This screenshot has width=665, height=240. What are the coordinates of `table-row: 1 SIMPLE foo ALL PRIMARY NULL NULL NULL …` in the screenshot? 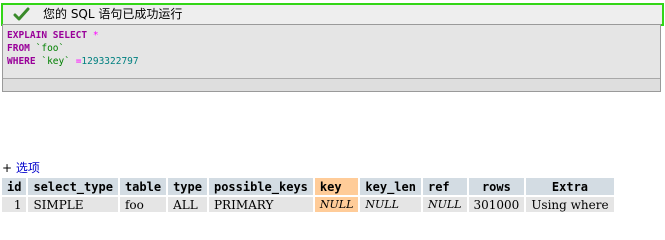 It's located at (308, 204).